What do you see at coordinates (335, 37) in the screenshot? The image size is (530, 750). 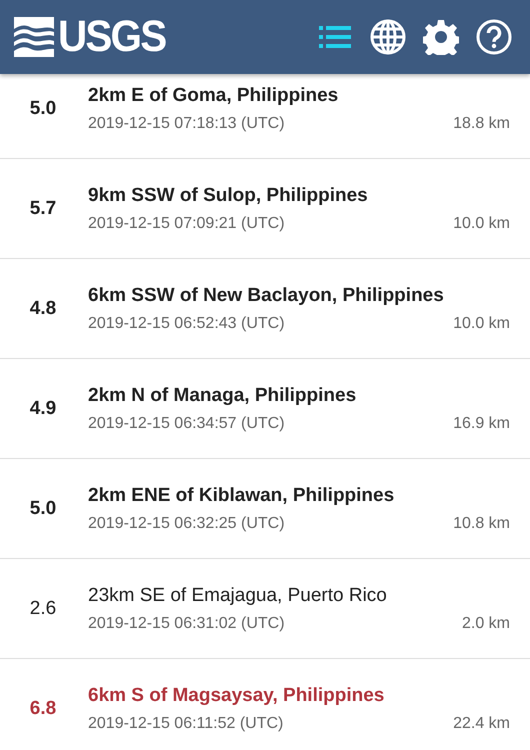 I see `list-icon` at bounding box center [335, 37].